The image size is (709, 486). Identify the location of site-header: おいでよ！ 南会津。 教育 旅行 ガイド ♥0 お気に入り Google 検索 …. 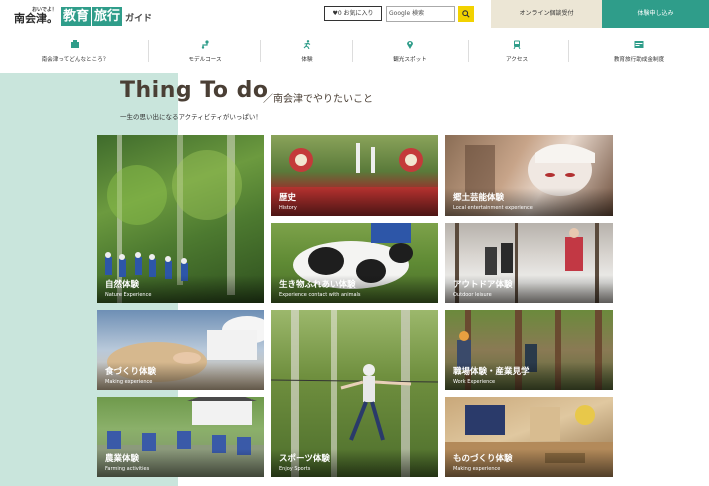
(354, 14).